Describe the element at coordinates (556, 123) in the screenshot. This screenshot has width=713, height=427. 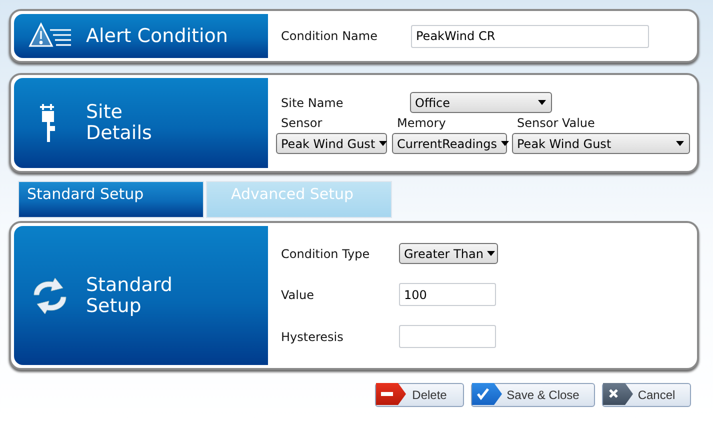
I see `field-label: Sensor Value` at that location.